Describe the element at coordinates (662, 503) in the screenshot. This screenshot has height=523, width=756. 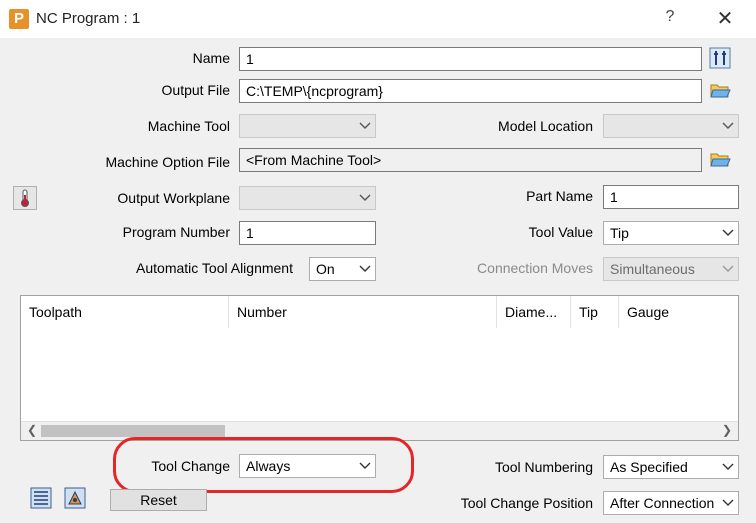
I see `tool-change-position-value: After Connection` at that location.